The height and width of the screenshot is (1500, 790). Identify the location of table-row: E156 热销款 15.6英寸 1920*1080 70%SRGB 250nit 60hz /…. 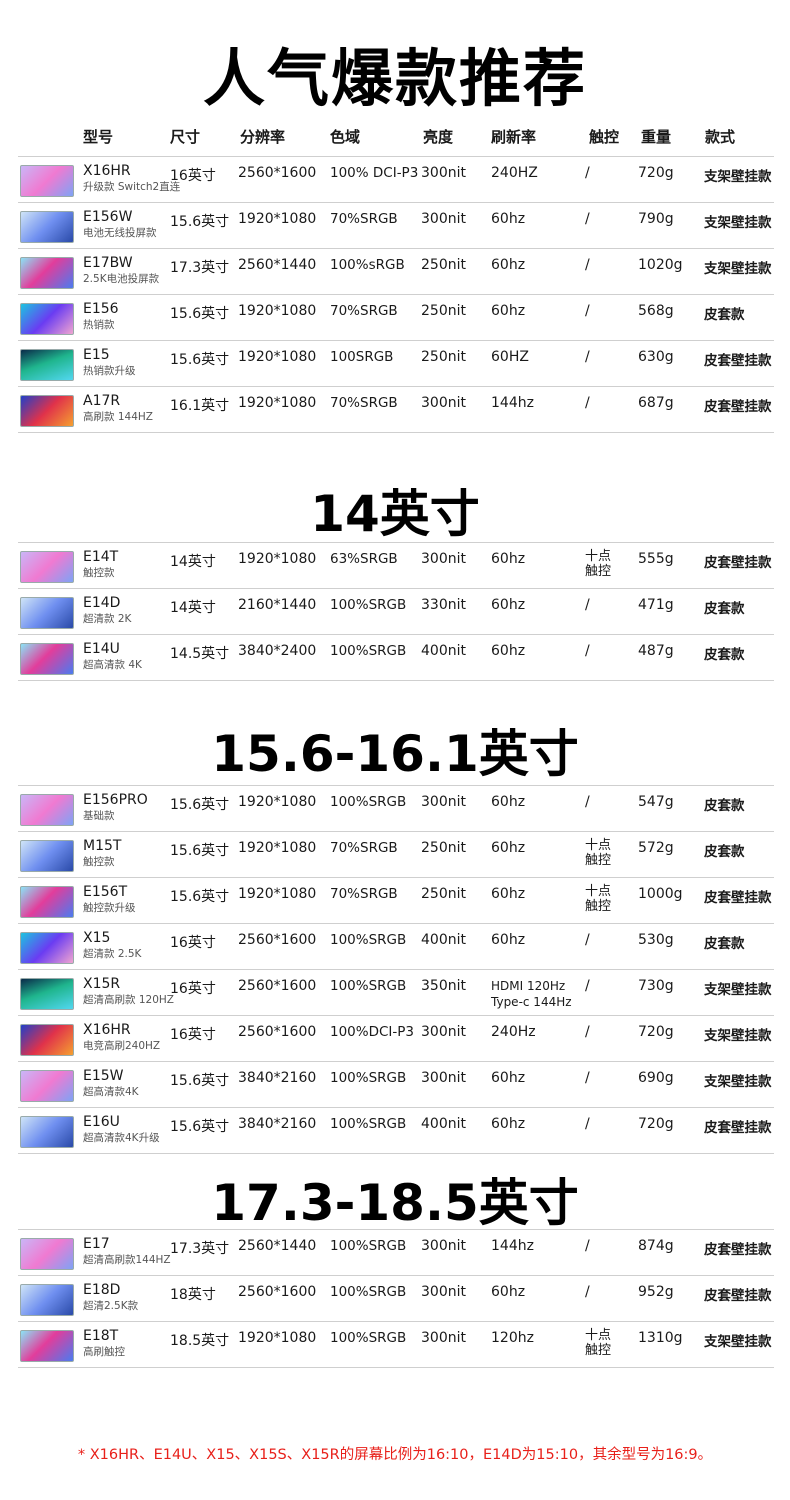
(396, 318).